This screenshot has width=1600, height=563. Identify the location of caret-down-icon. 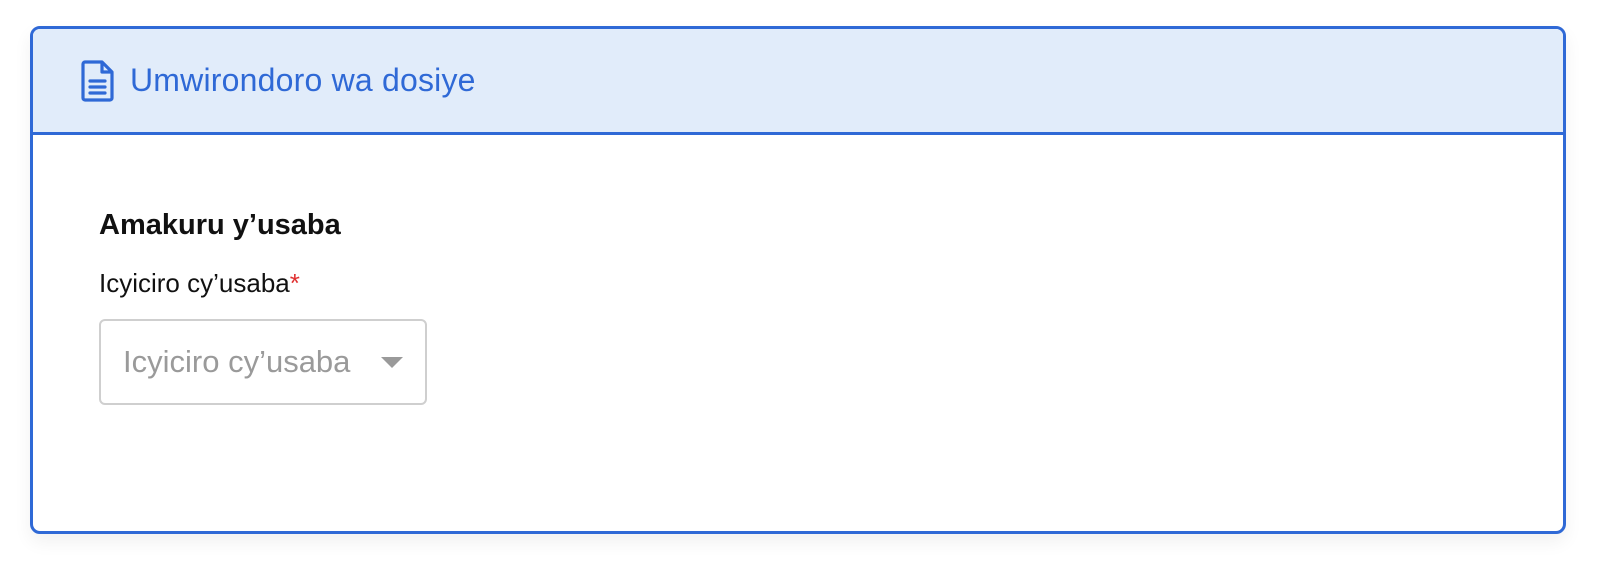
(392, 362).